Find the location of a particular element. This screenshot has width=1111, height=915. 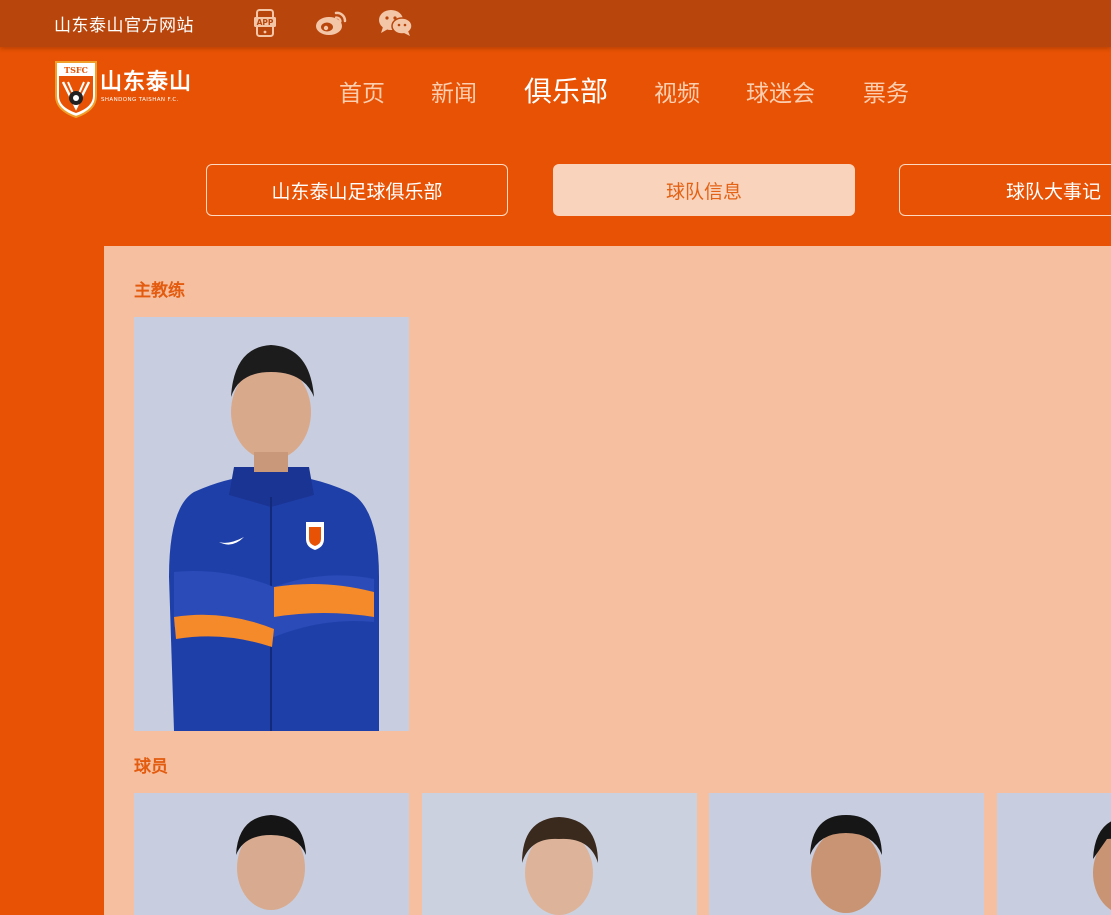

app-icon-label: APP is located at coordinates (265, 22).